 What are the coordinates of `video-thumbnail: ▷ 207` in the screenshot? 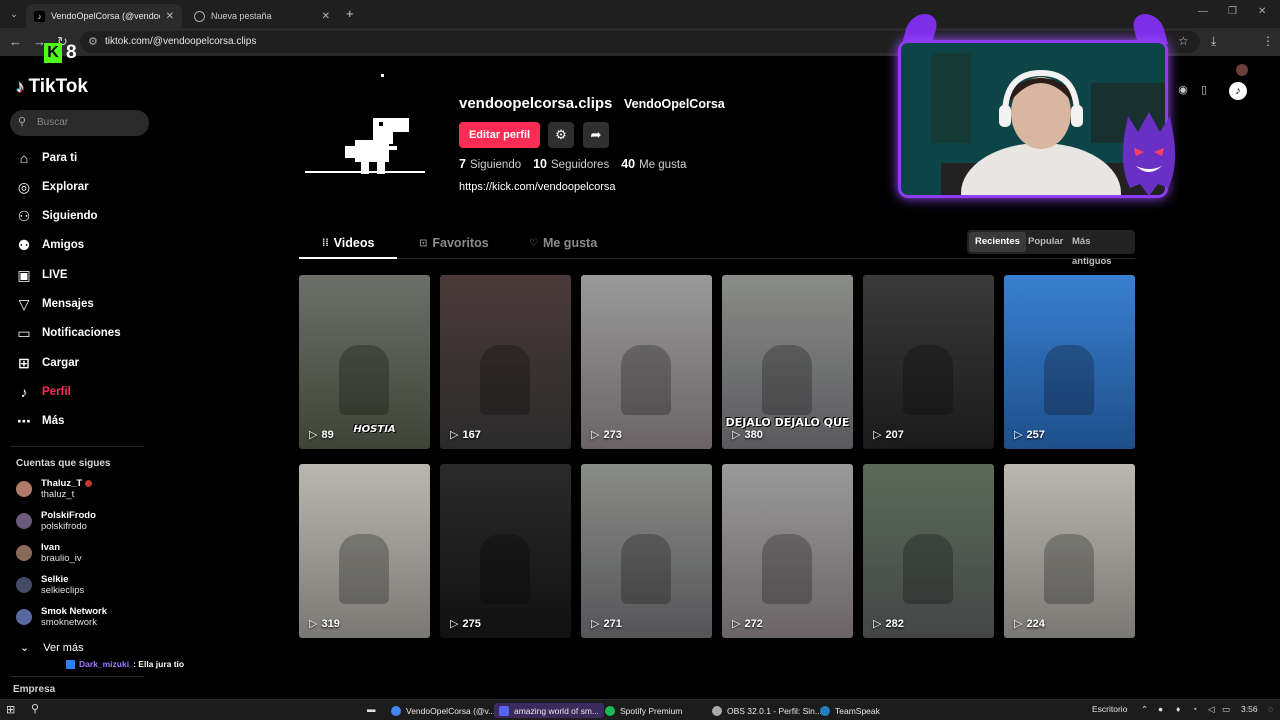 It's located at (928, 362).